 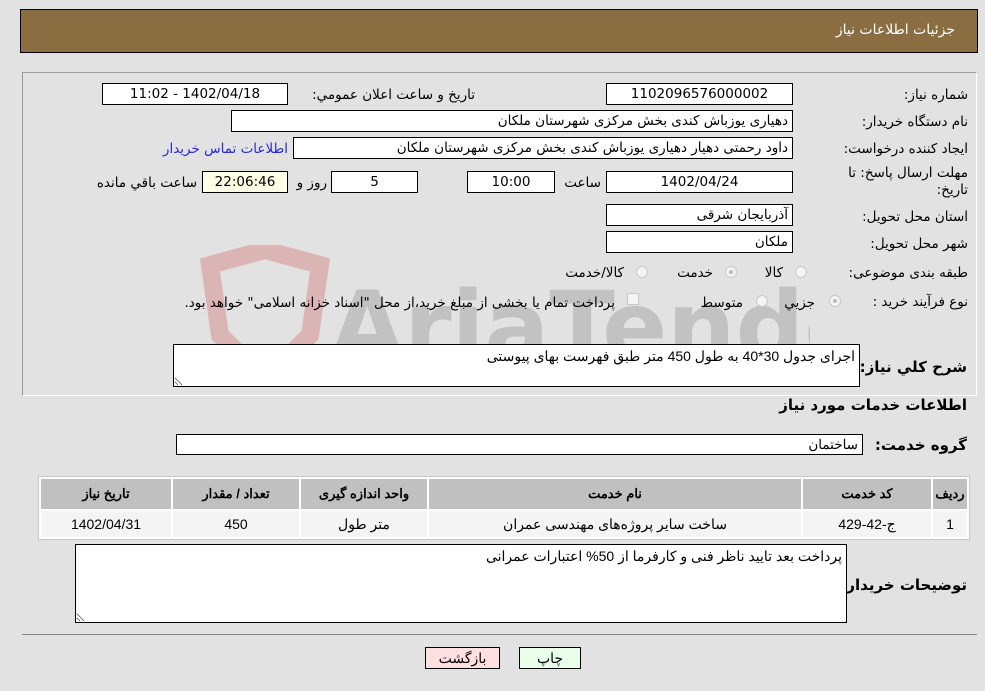 What do you see at coordinates (695, 273) in the screenshot?
I see `category-option-service: خدمت` at bounding box center [695, 273].